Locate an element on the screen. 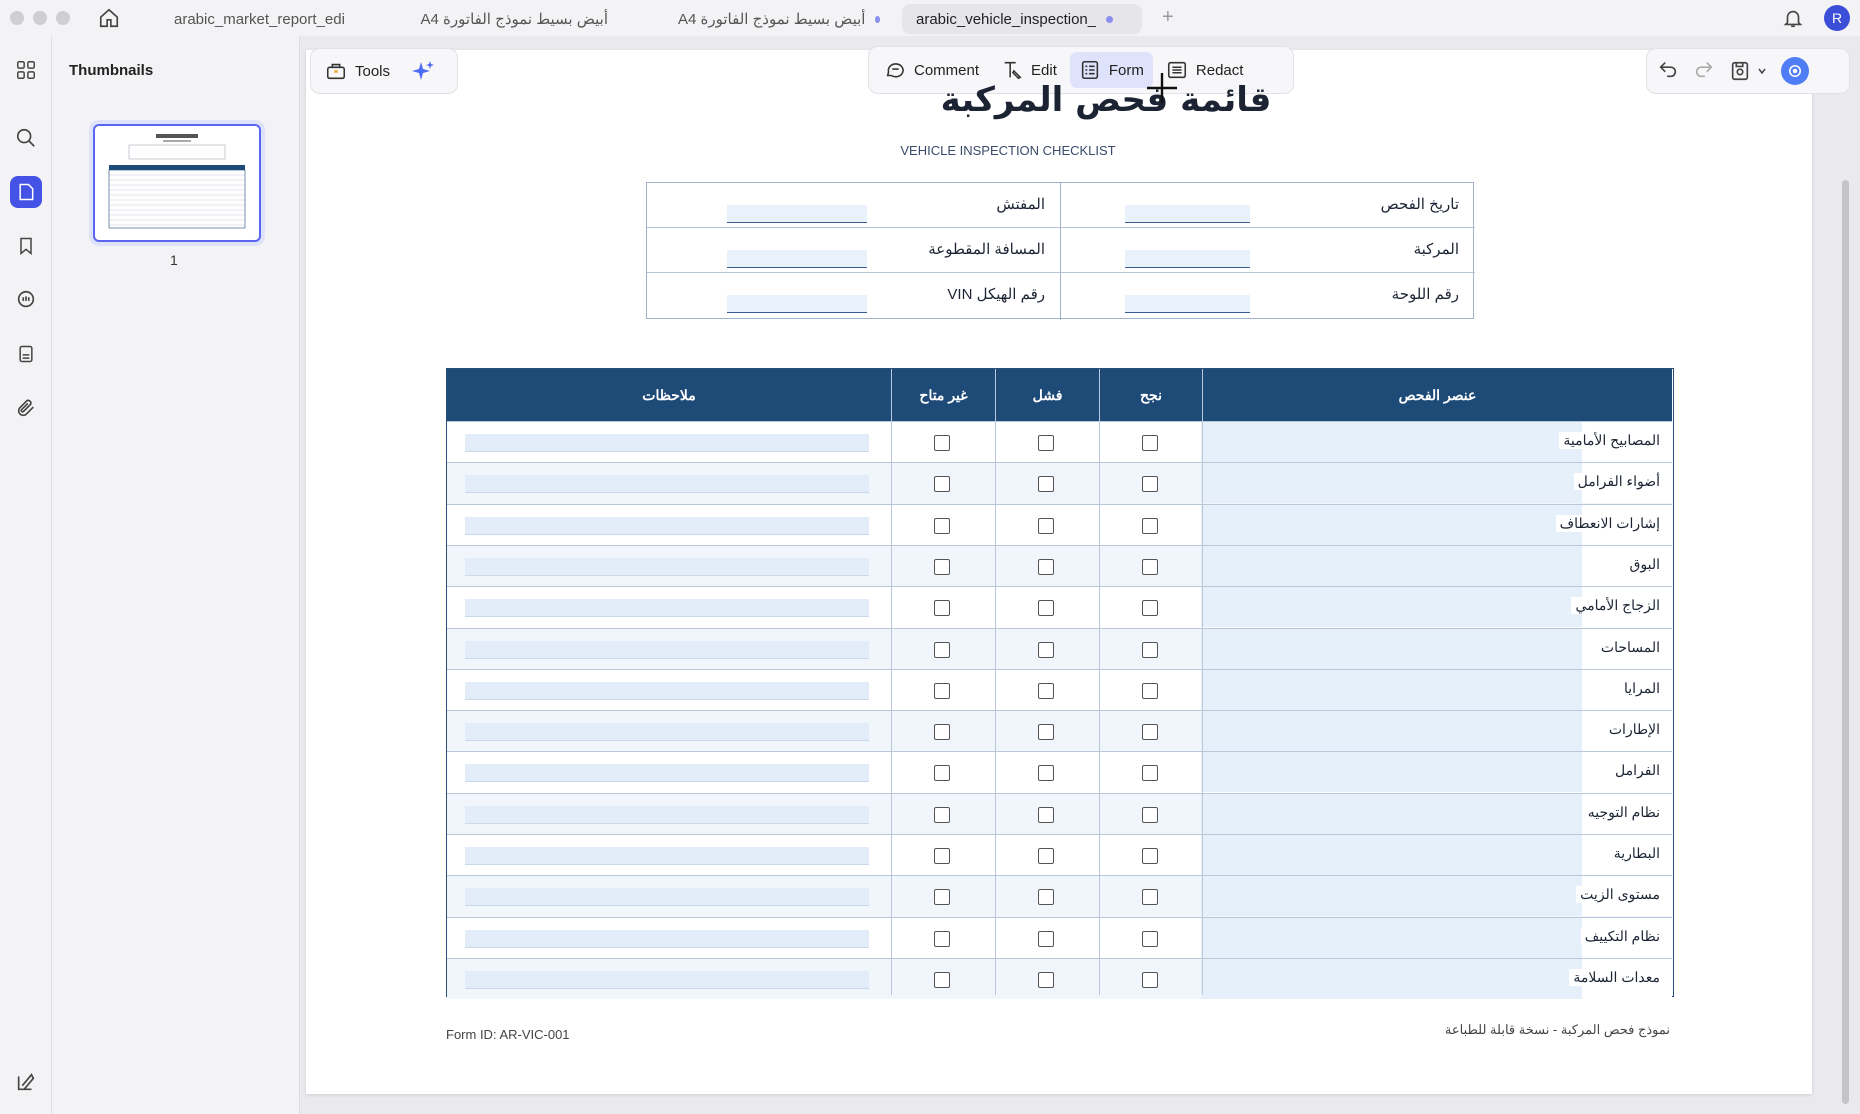 This screenshot has width=1860, height=1114. inspection-date-field is located at coordinates (1187, 214).